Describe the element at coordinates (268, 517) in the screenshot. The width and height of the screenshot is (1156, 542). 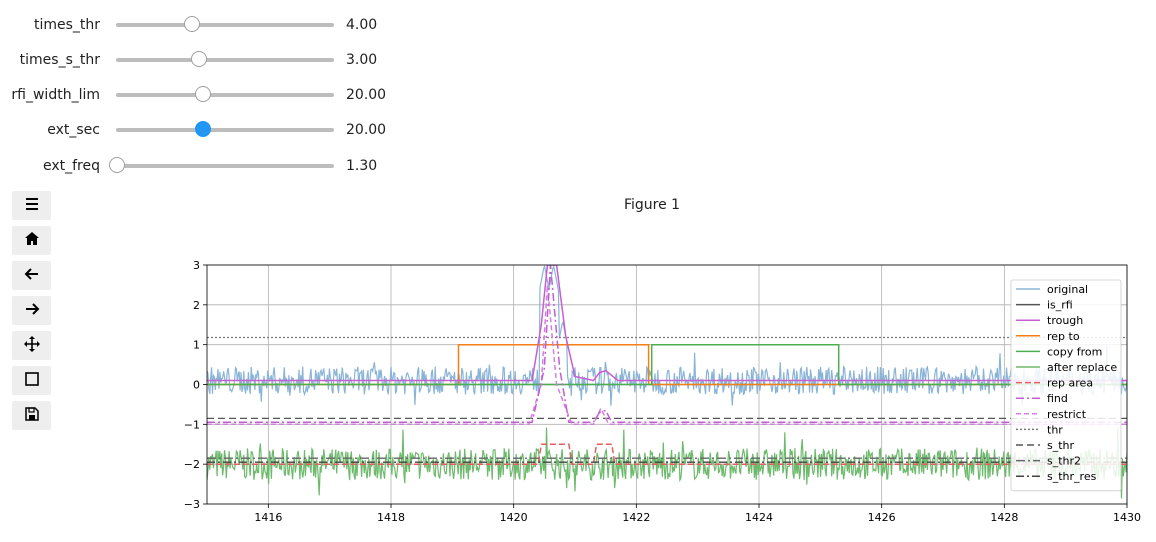
I see `x-tick-label: 1416` at that location.